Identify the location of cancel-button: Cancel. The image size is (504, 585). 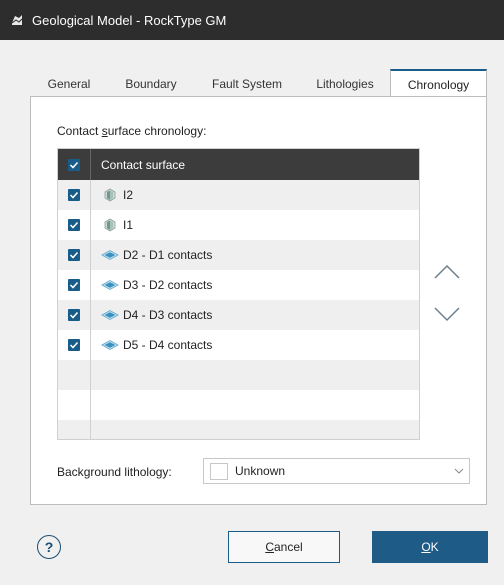
(284, 547).